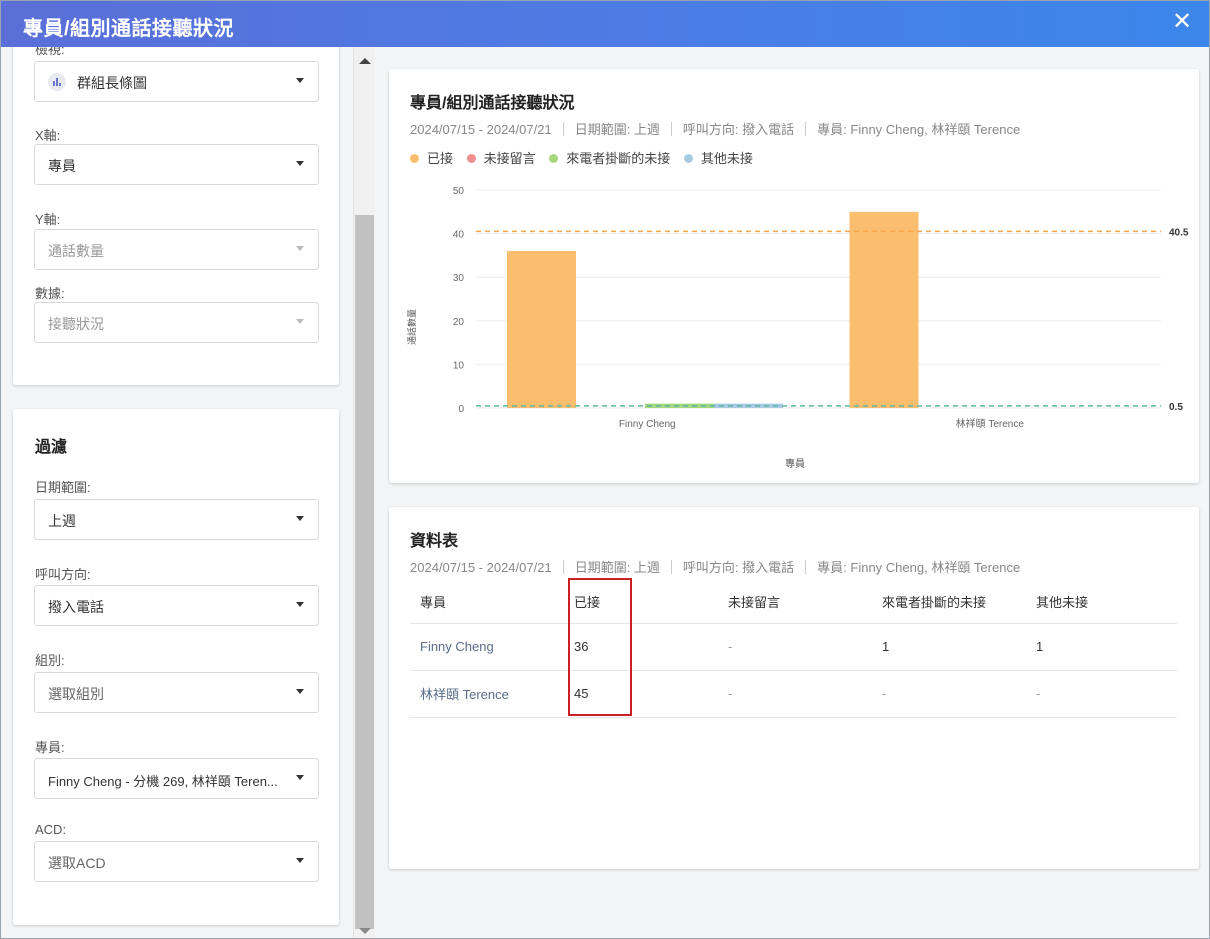 This screenshot has width=1210, height=939. I want to click on call-direction-value: 撥入電話, so click(76, 607).